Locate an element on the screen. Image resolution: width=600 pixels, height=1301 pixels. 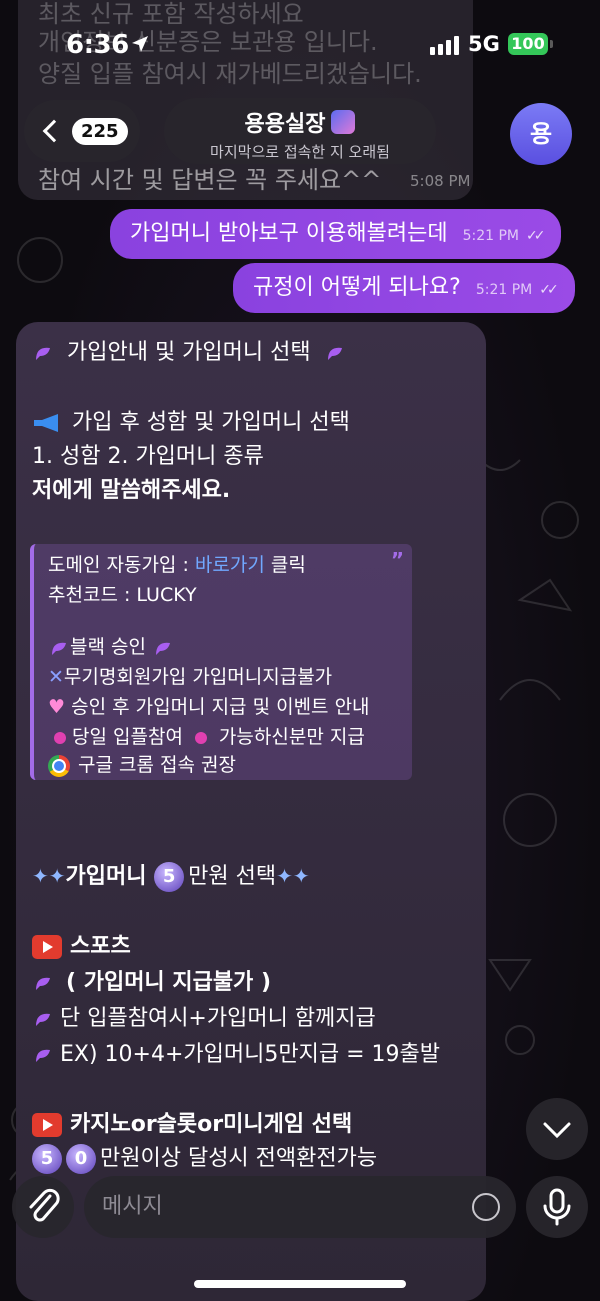
outgoing-message: 규정이 어떻게 되나요? 5:21 PM ✓✓ is located at coordinates (404, 288).